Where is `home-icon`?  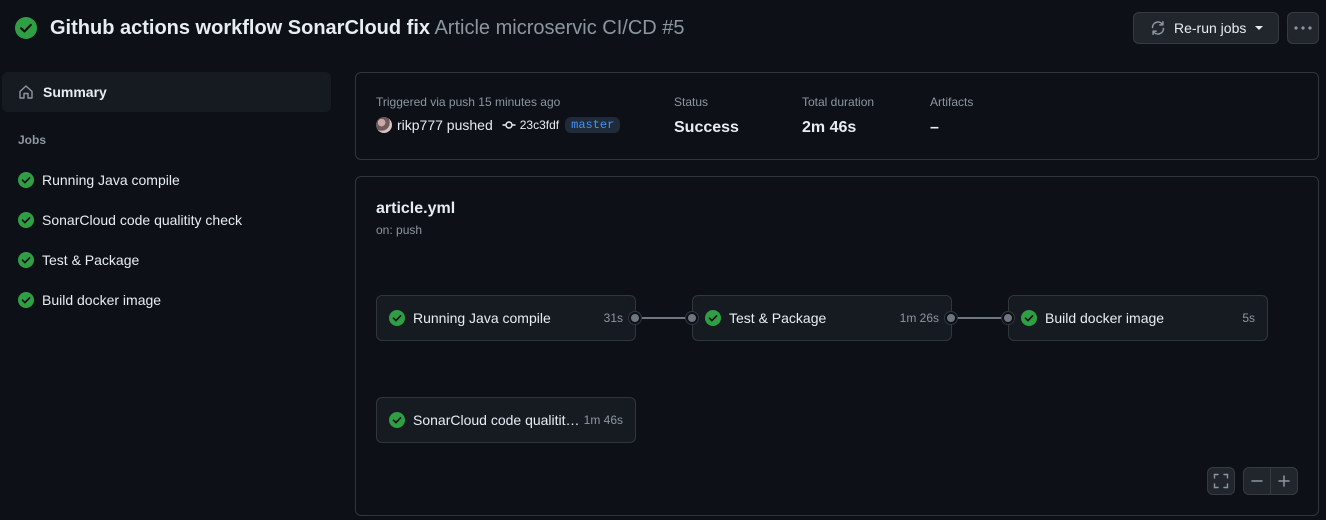
home-icon is located at coordinates (26, 92).